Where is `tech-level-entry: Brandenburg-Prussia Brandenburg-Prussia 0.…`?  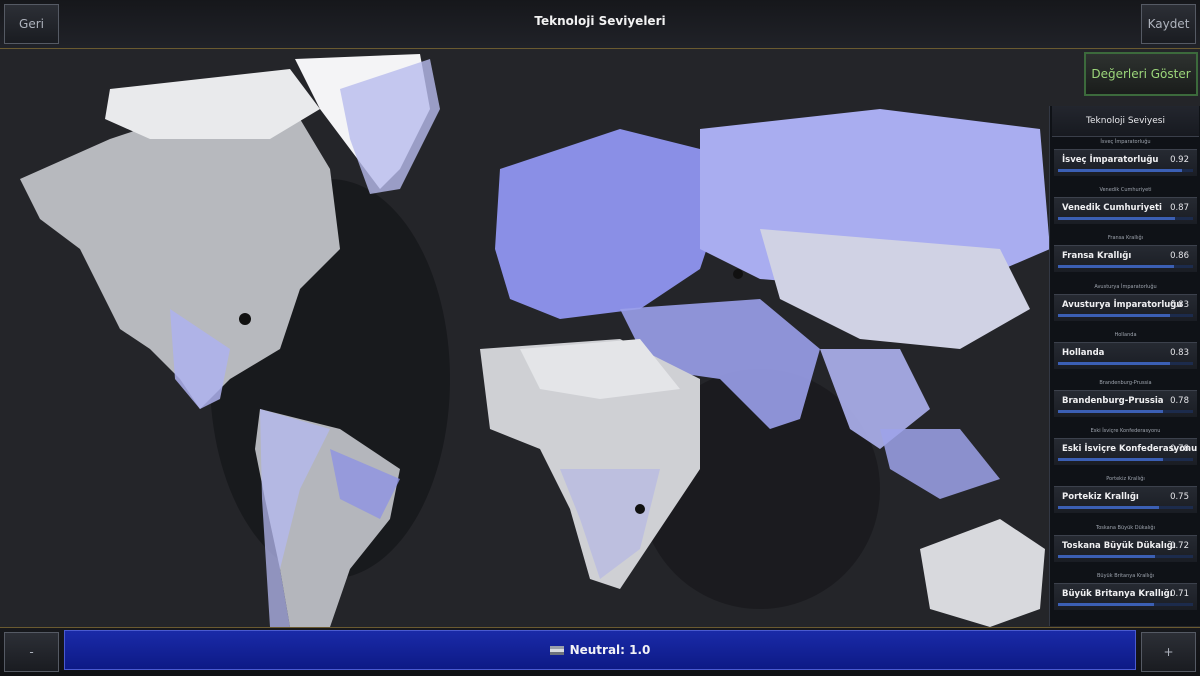 tech-level-entry: Brandenburg-Prussia Brandenburg-Prussia 0.… is located at coordinates (1125, 402).